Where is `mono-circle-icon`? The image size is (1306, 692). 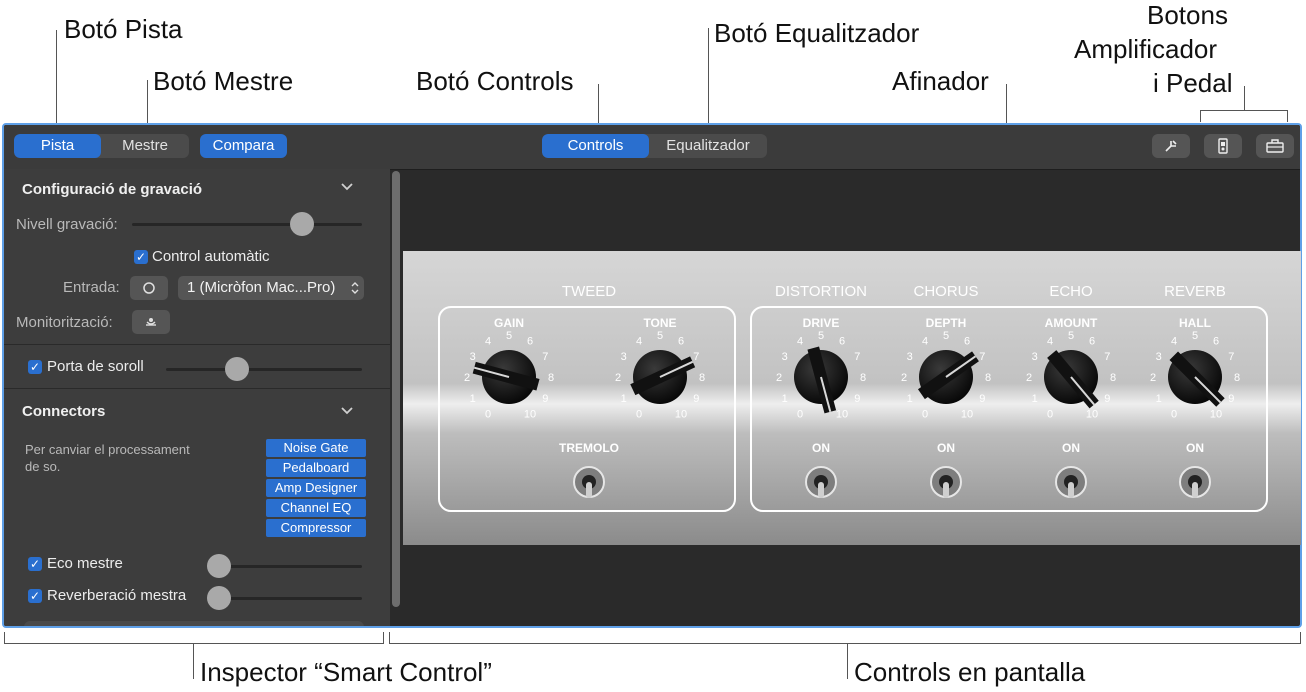 mono-circle-icon is located at coordinates (149, 288).